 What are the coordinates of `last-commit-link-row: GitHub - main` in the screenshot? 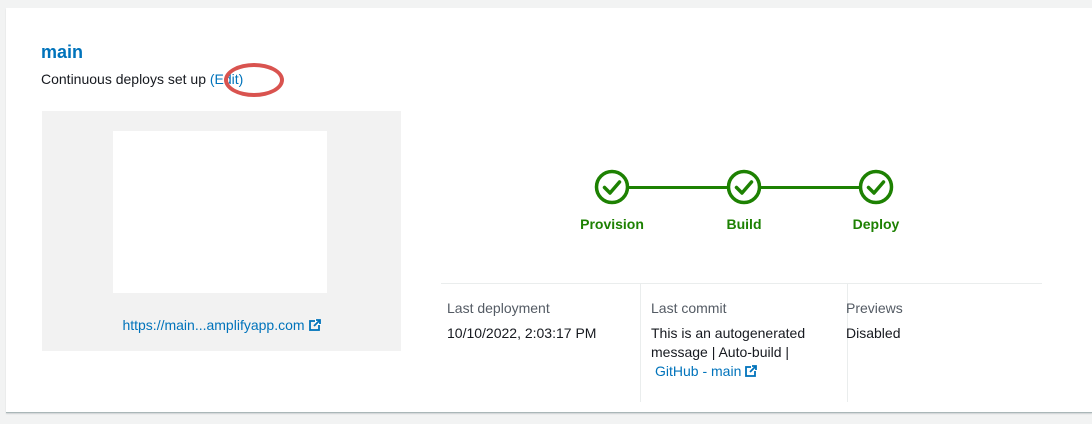 It's located at (728, 371).